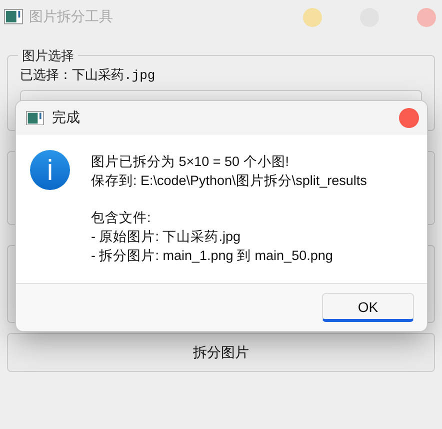 Image resolution: width=442 pixels, height=429 pixels. I want to click on message-text: 保存到: E:\code\Python\图片拆分\split_results, so click(229, 181).